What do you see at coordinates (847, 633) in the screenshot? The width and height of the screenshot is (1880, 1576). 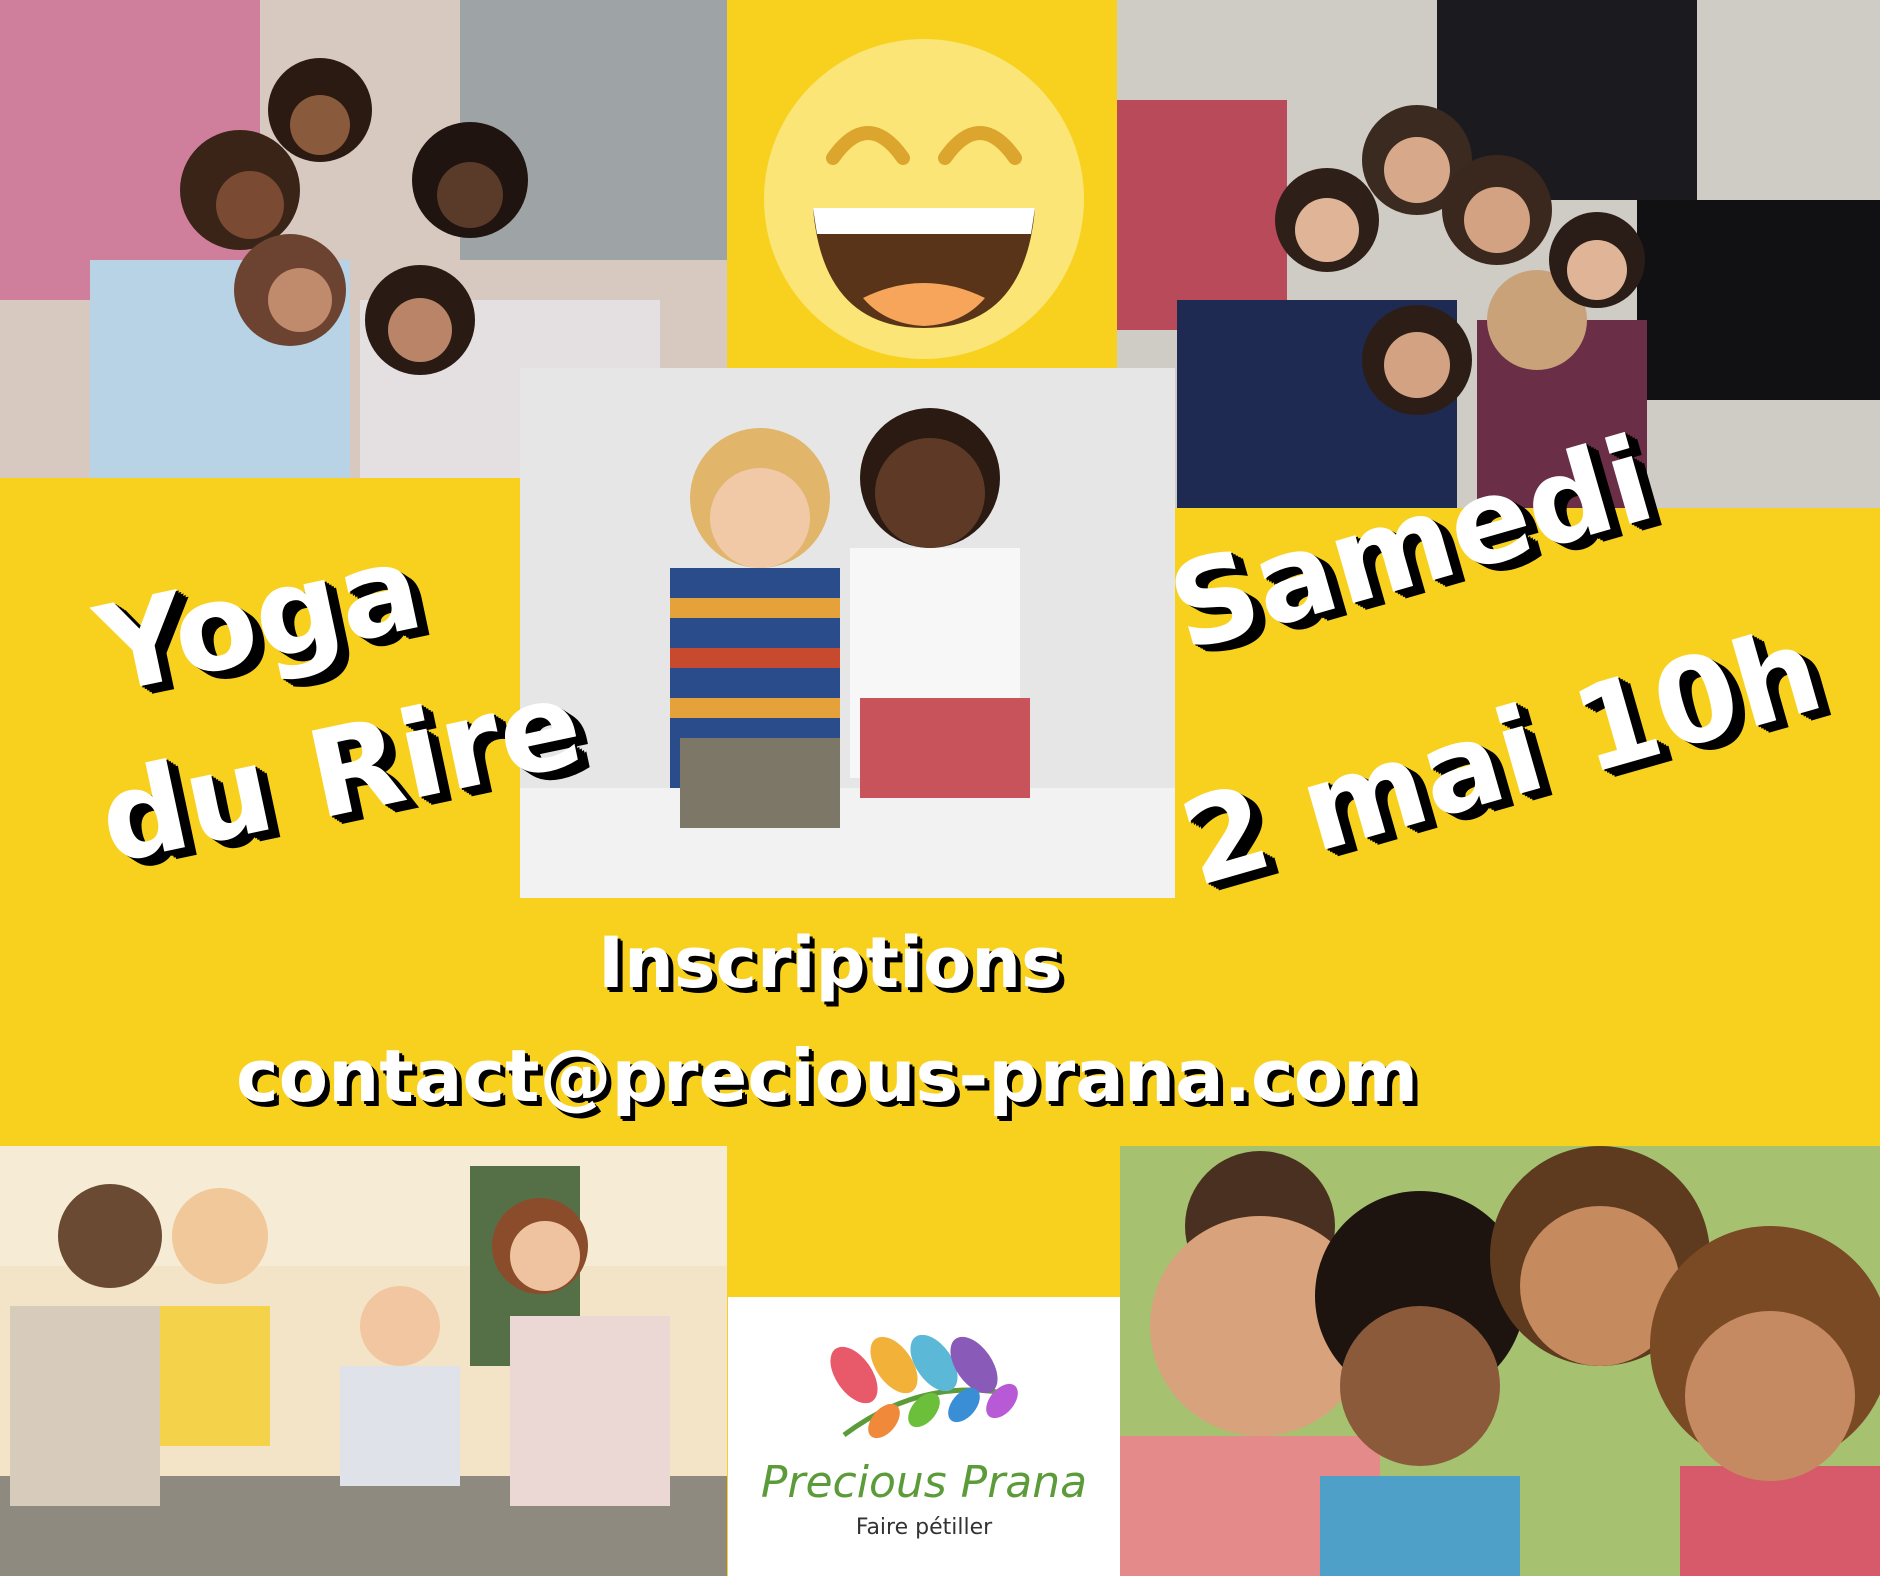 I see `photo-two-boys-laughing` at bounding box center [847, 633].